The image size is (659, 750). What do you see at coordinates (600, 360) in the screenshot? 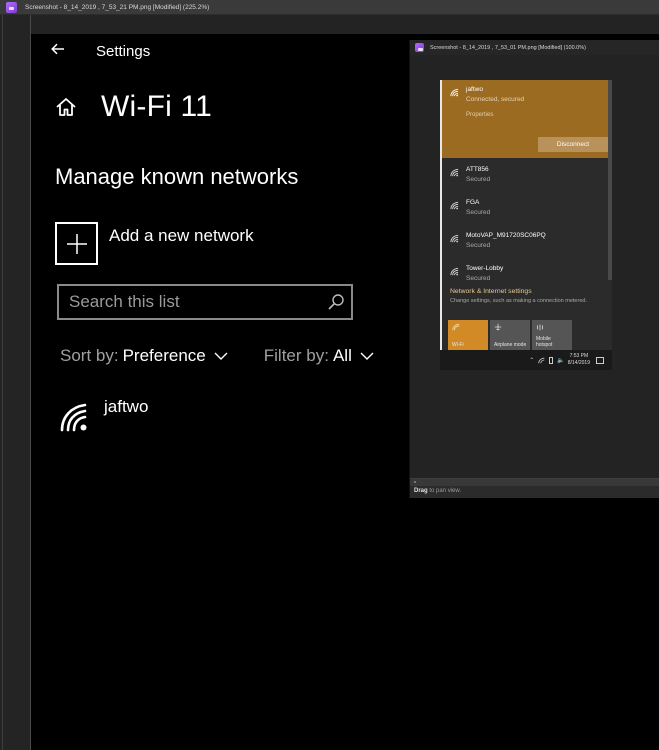
I see `action-center-icon` at bounding box center [600, 360].